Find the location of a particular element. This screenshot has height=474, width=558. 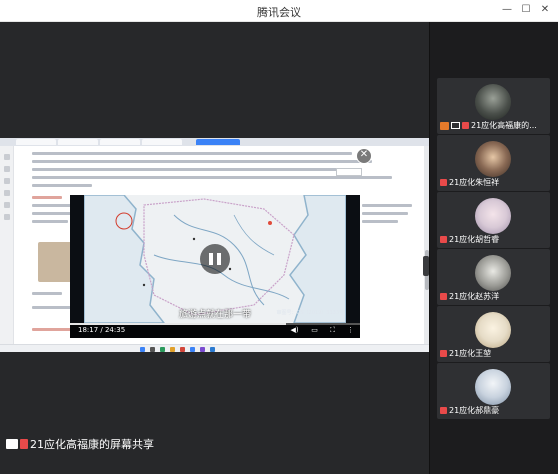

title-bar: 腾讯会议 — ☐ ✕ is located at coordinates (279, 11).